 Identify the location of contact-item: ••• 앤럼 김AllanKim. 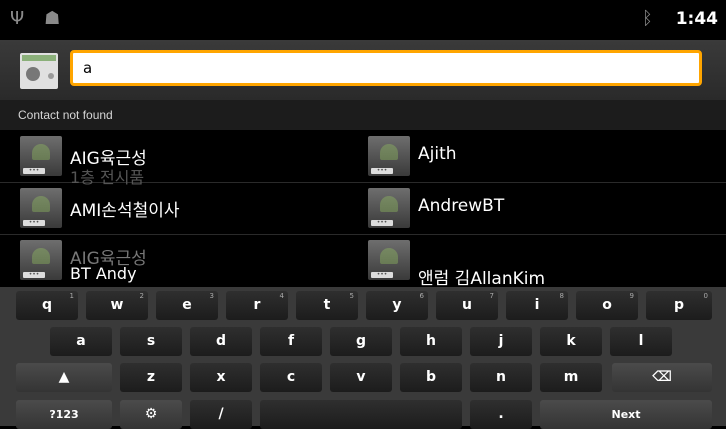
(538, 260).